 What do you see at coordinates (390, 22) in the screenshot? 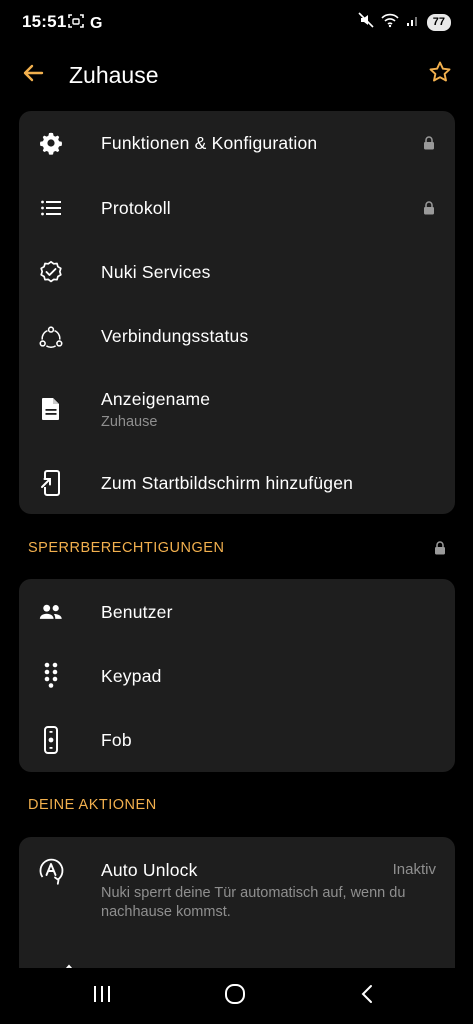
I see `wifi-icon` at bounding box center [390, 22].